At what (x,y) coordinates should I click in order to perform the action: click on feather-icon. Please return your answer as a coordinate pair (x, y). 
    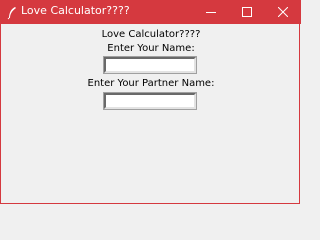
    Looking at the image, I should click on (12, 12).